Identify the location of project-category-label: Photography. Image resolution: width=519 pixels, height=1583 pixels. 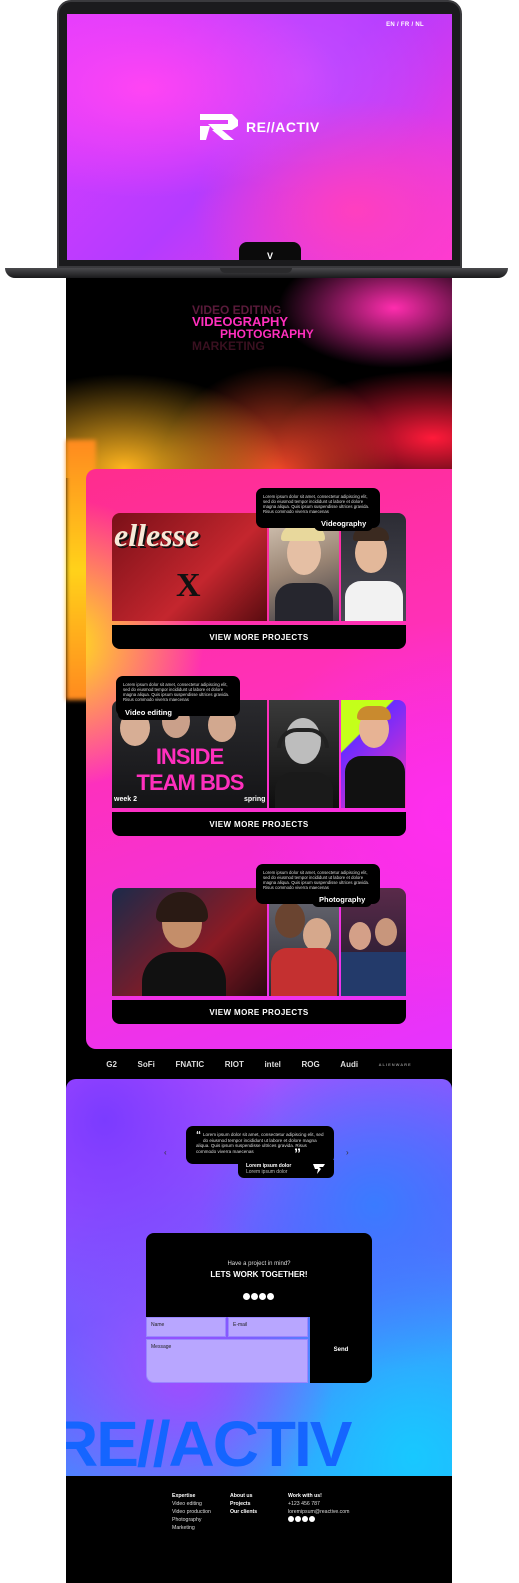
(342, 899).